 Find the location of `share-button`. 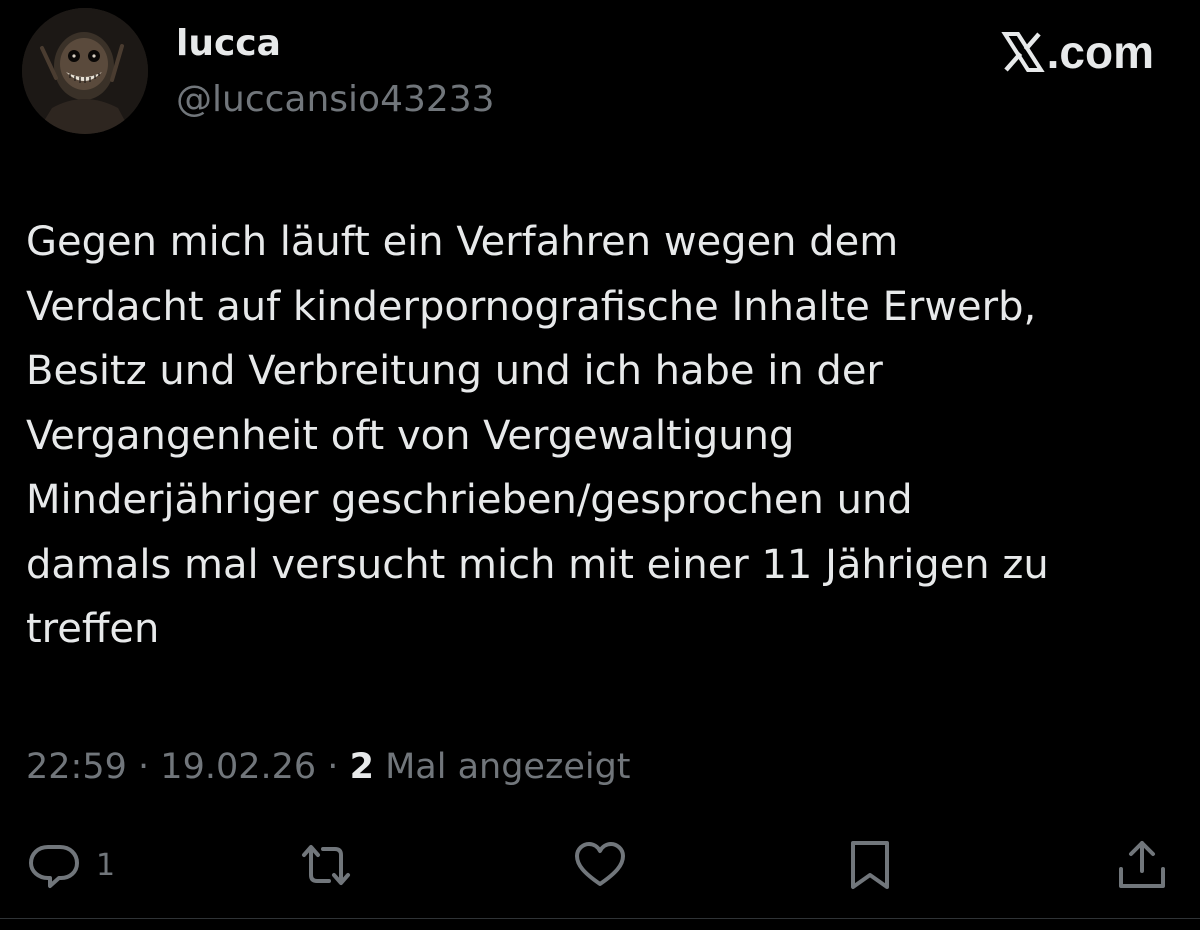

share-button is located at coordinates (1142, 865).